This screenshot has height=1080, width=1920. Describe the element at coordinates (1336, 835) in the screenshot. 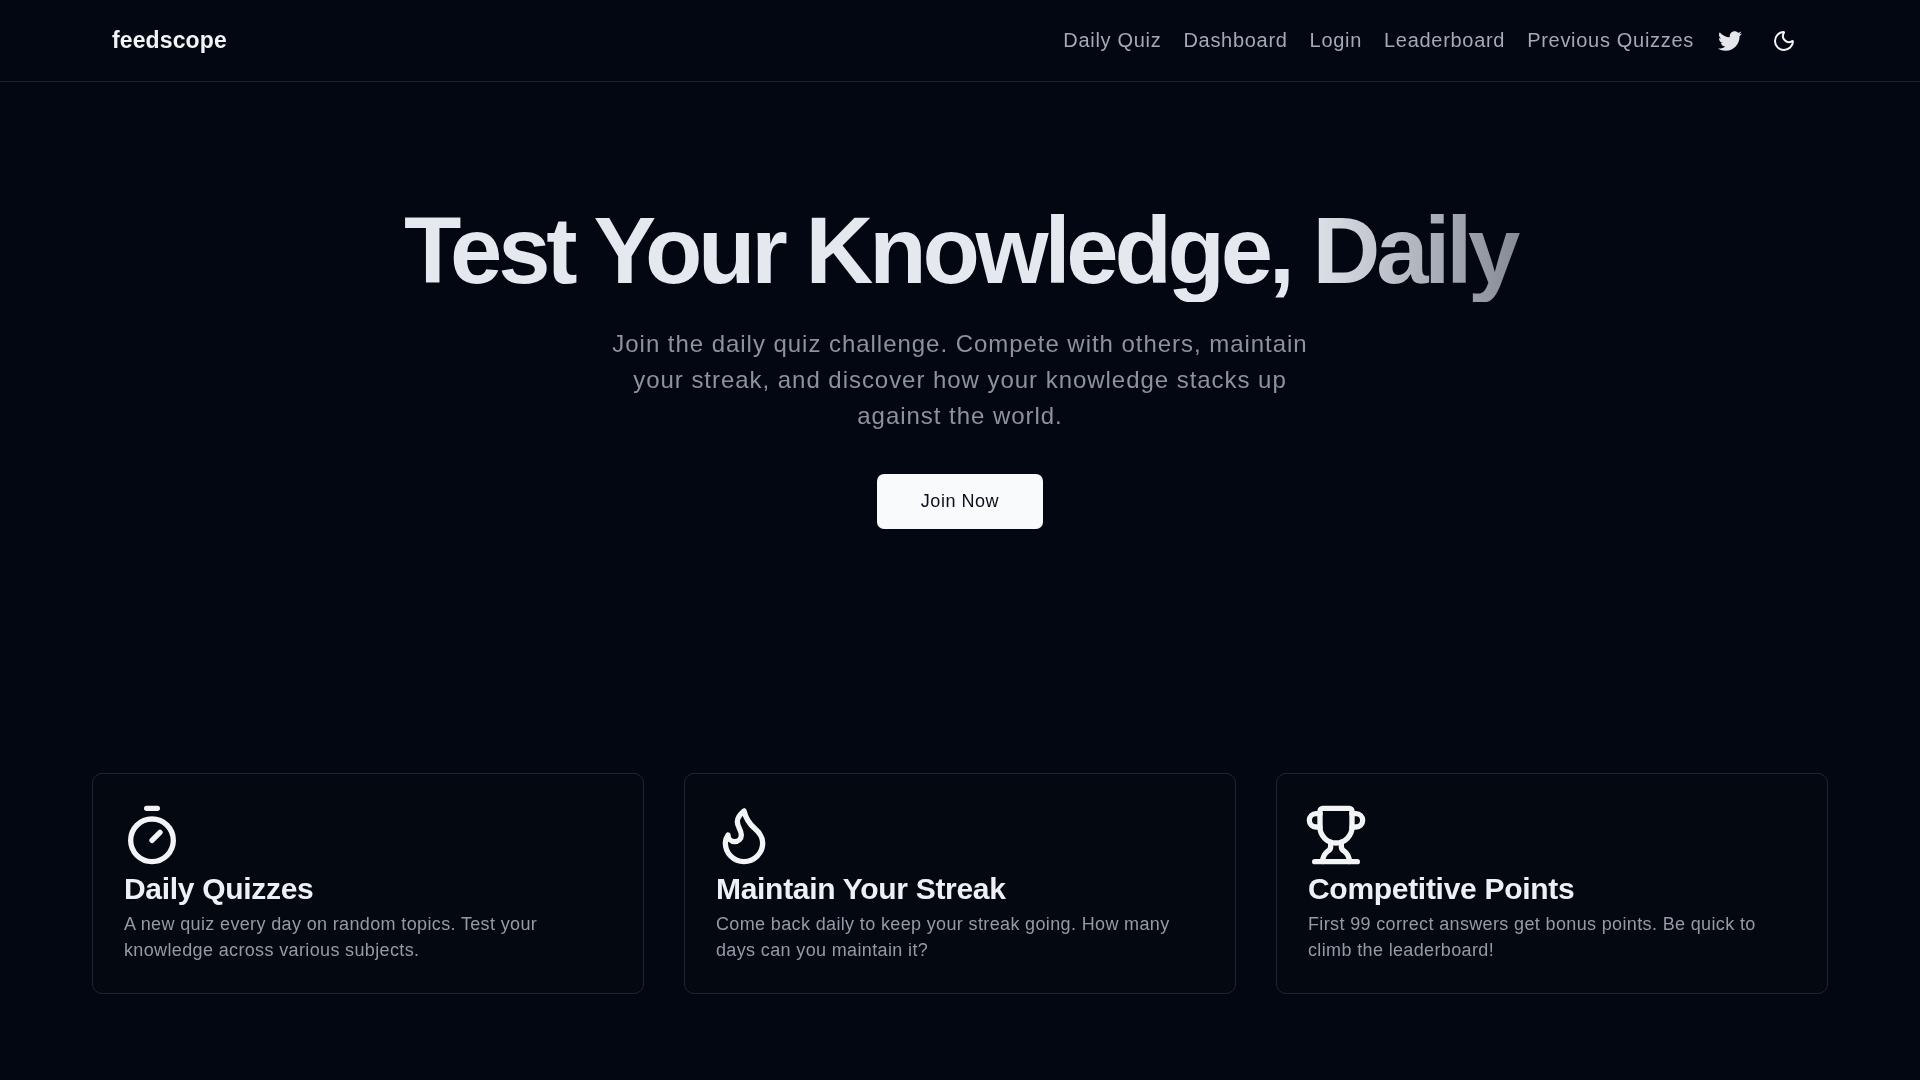

I see `trophy-icon` at that location.